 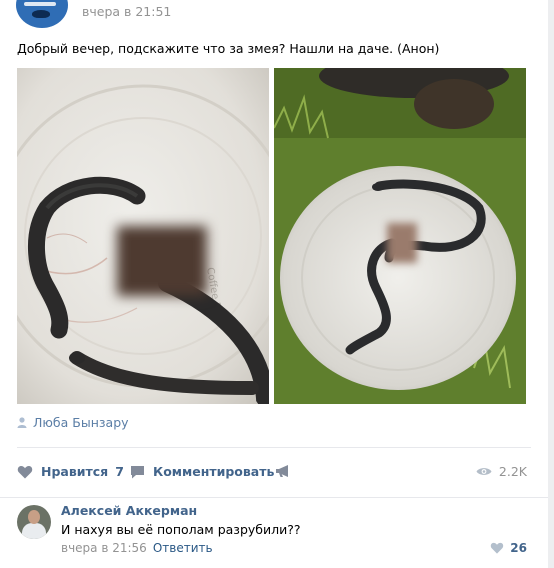 I want to click on comment-author: Алексей Аккерман, so click(x=129, y=510).